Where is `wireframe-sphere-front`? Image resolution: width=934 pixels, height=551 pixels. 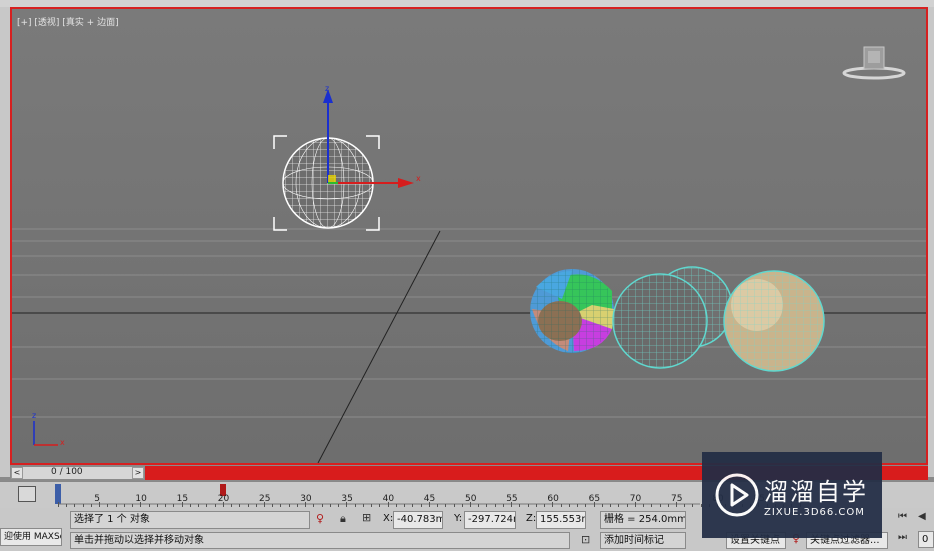 wireframe-sphere-front is located at coordinates (660, 321).